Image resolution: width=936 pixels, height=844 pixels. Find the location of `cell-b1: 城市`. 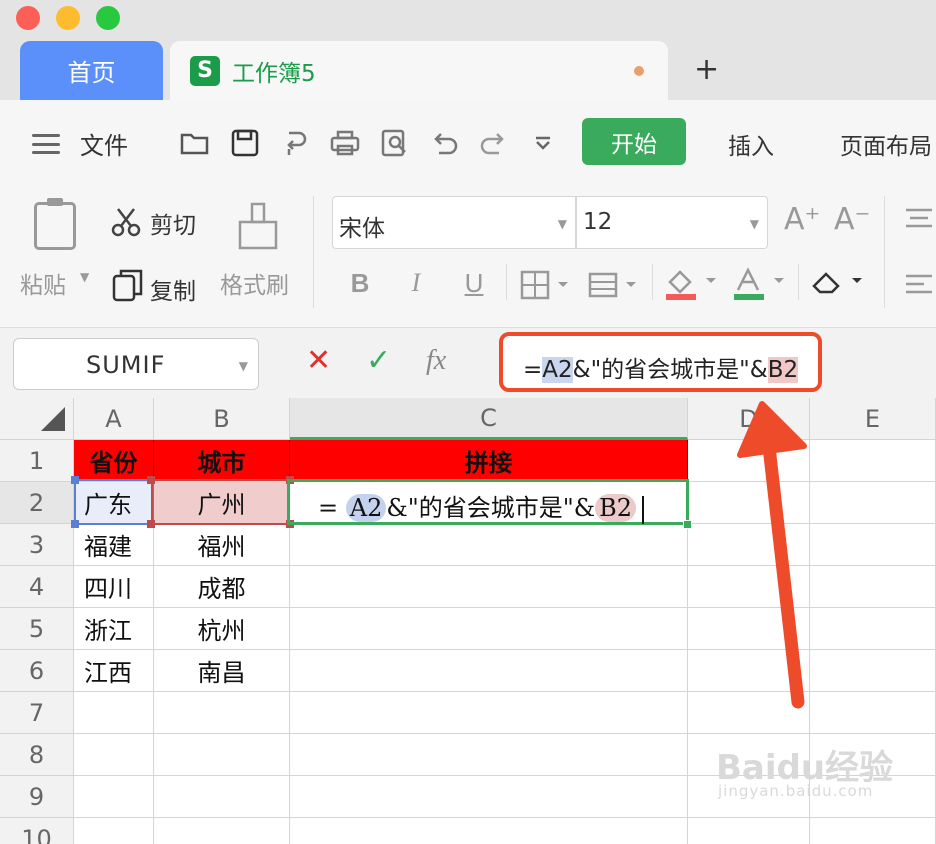

cell-b1: 城市 is located at coordinates (222, 461).